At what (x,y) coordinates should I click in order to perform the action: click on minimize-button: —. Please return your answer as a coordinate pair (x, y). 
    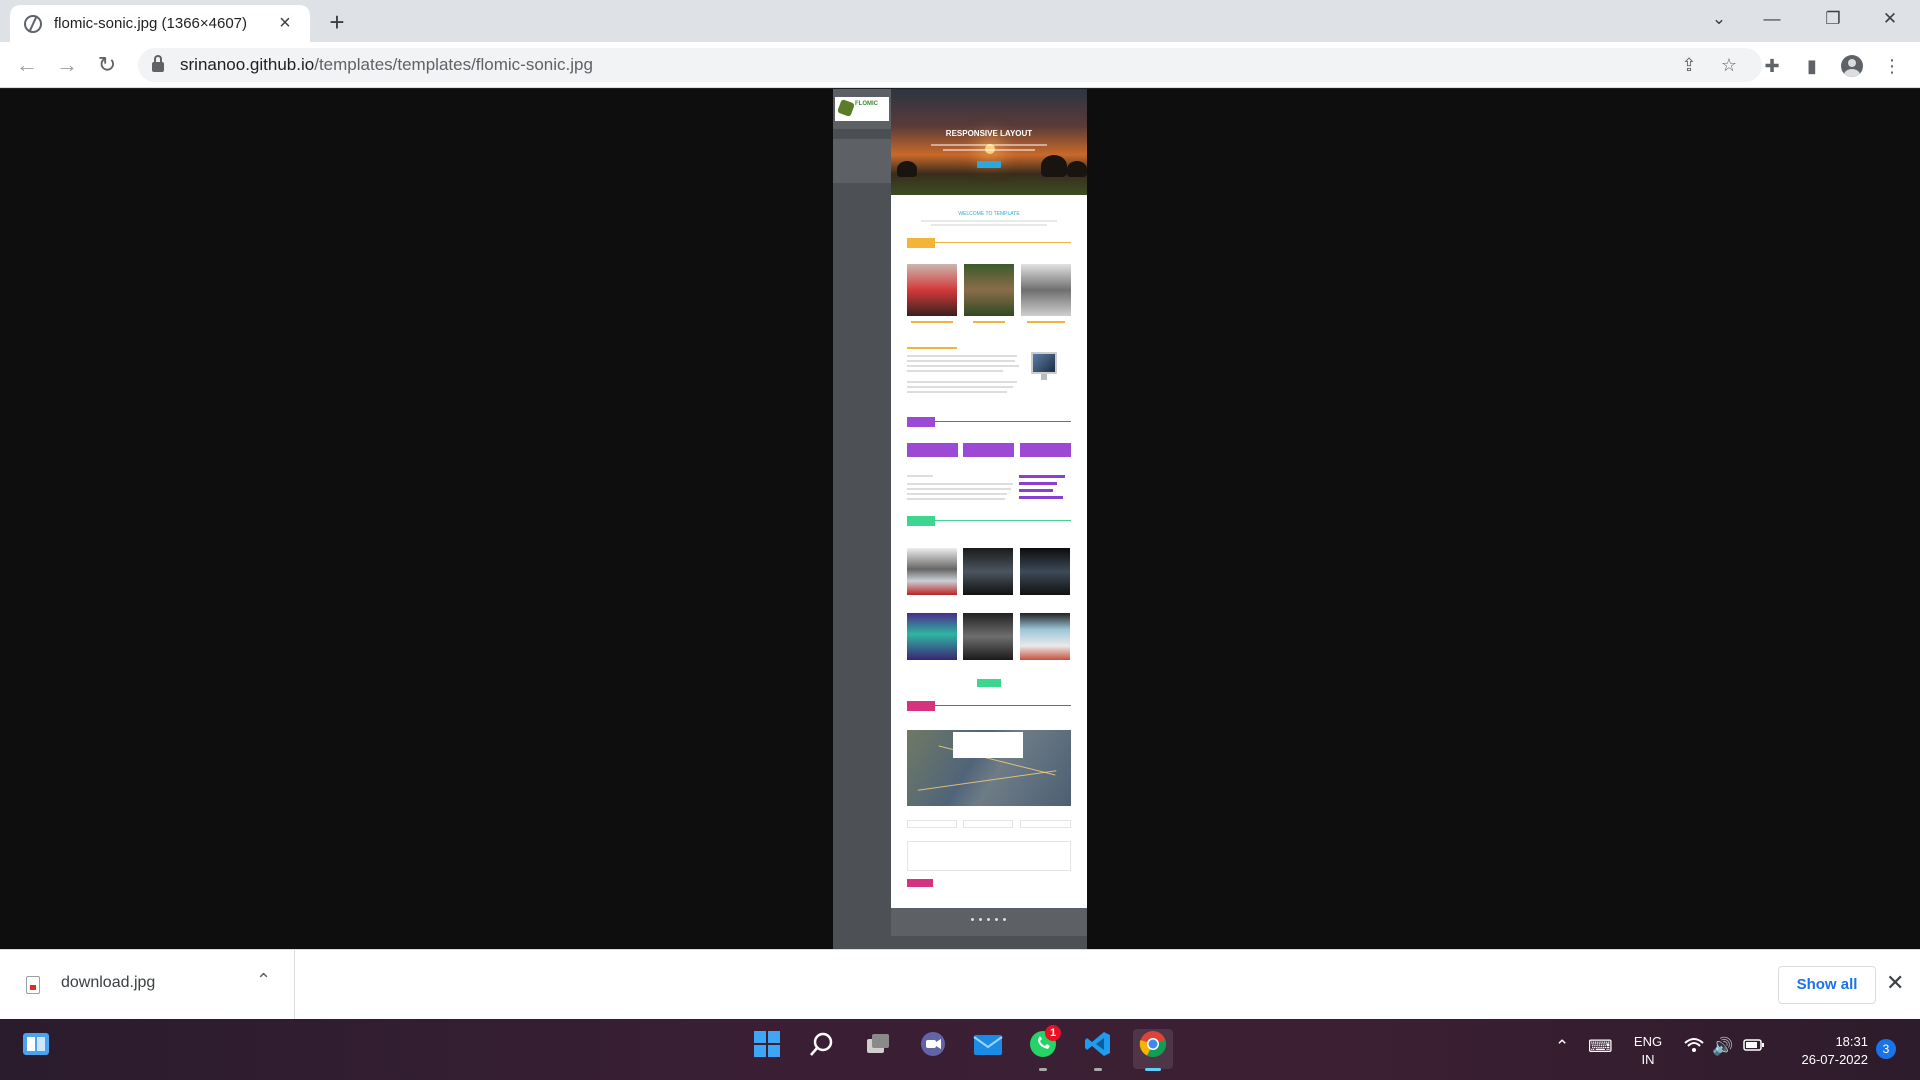
    Looking at the image, I should click on (1772, 20).